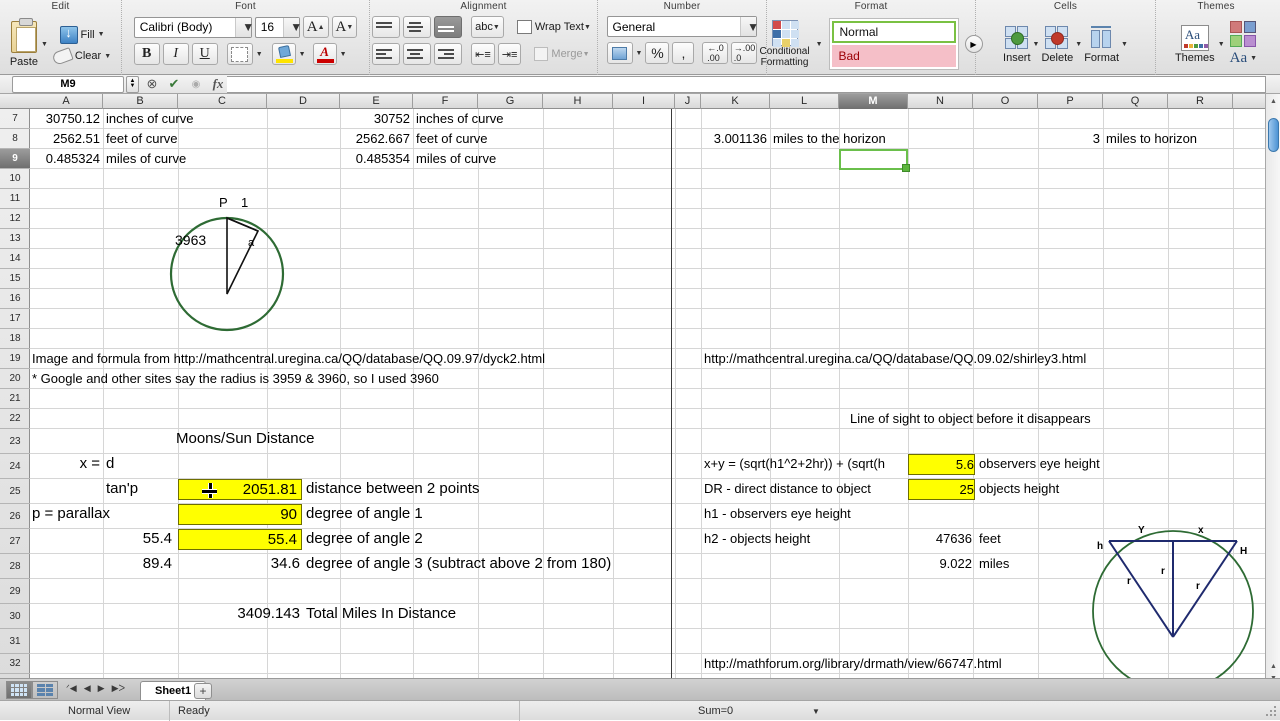 The width and height of the screenshot is (1280, 721). Describe the element at coordinates (240, 514) in the screenshot. I see `cell-C26: 90` at that location.